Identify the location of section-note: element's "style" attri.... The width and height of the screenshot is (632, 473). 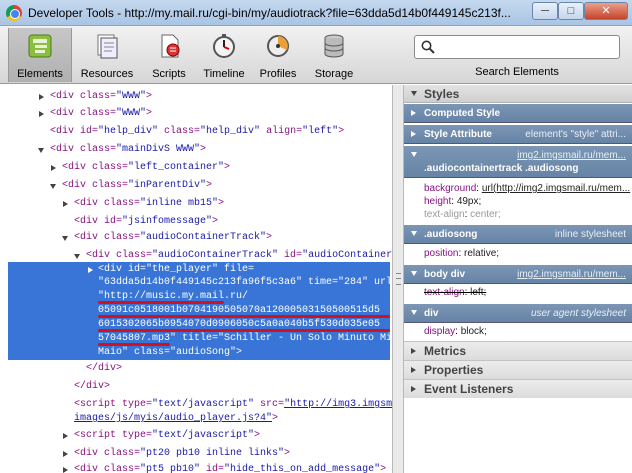
(575, 134).